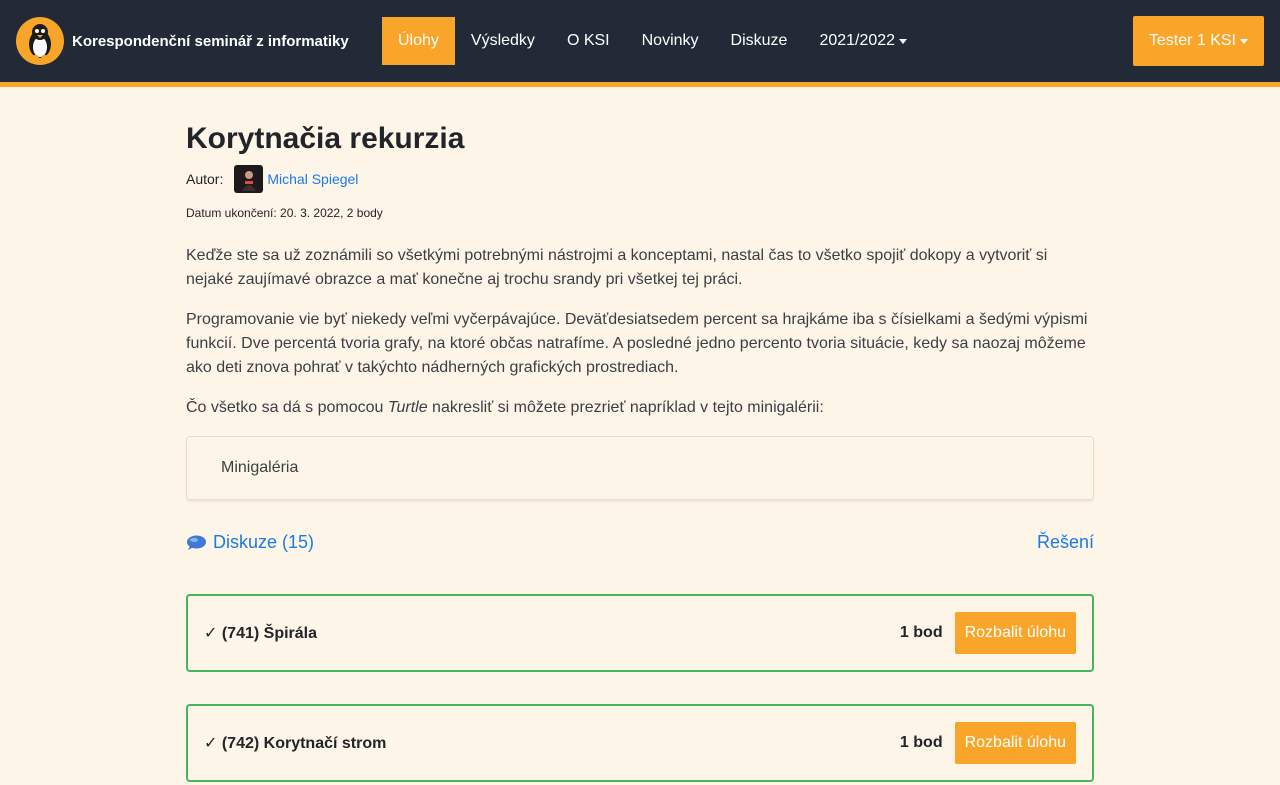  Describe the element at coordinates (640, 633) in the screenshot. I see `task-card: ✓ (741) Špirála 1 bod Rozbalit úlohu` at that location.